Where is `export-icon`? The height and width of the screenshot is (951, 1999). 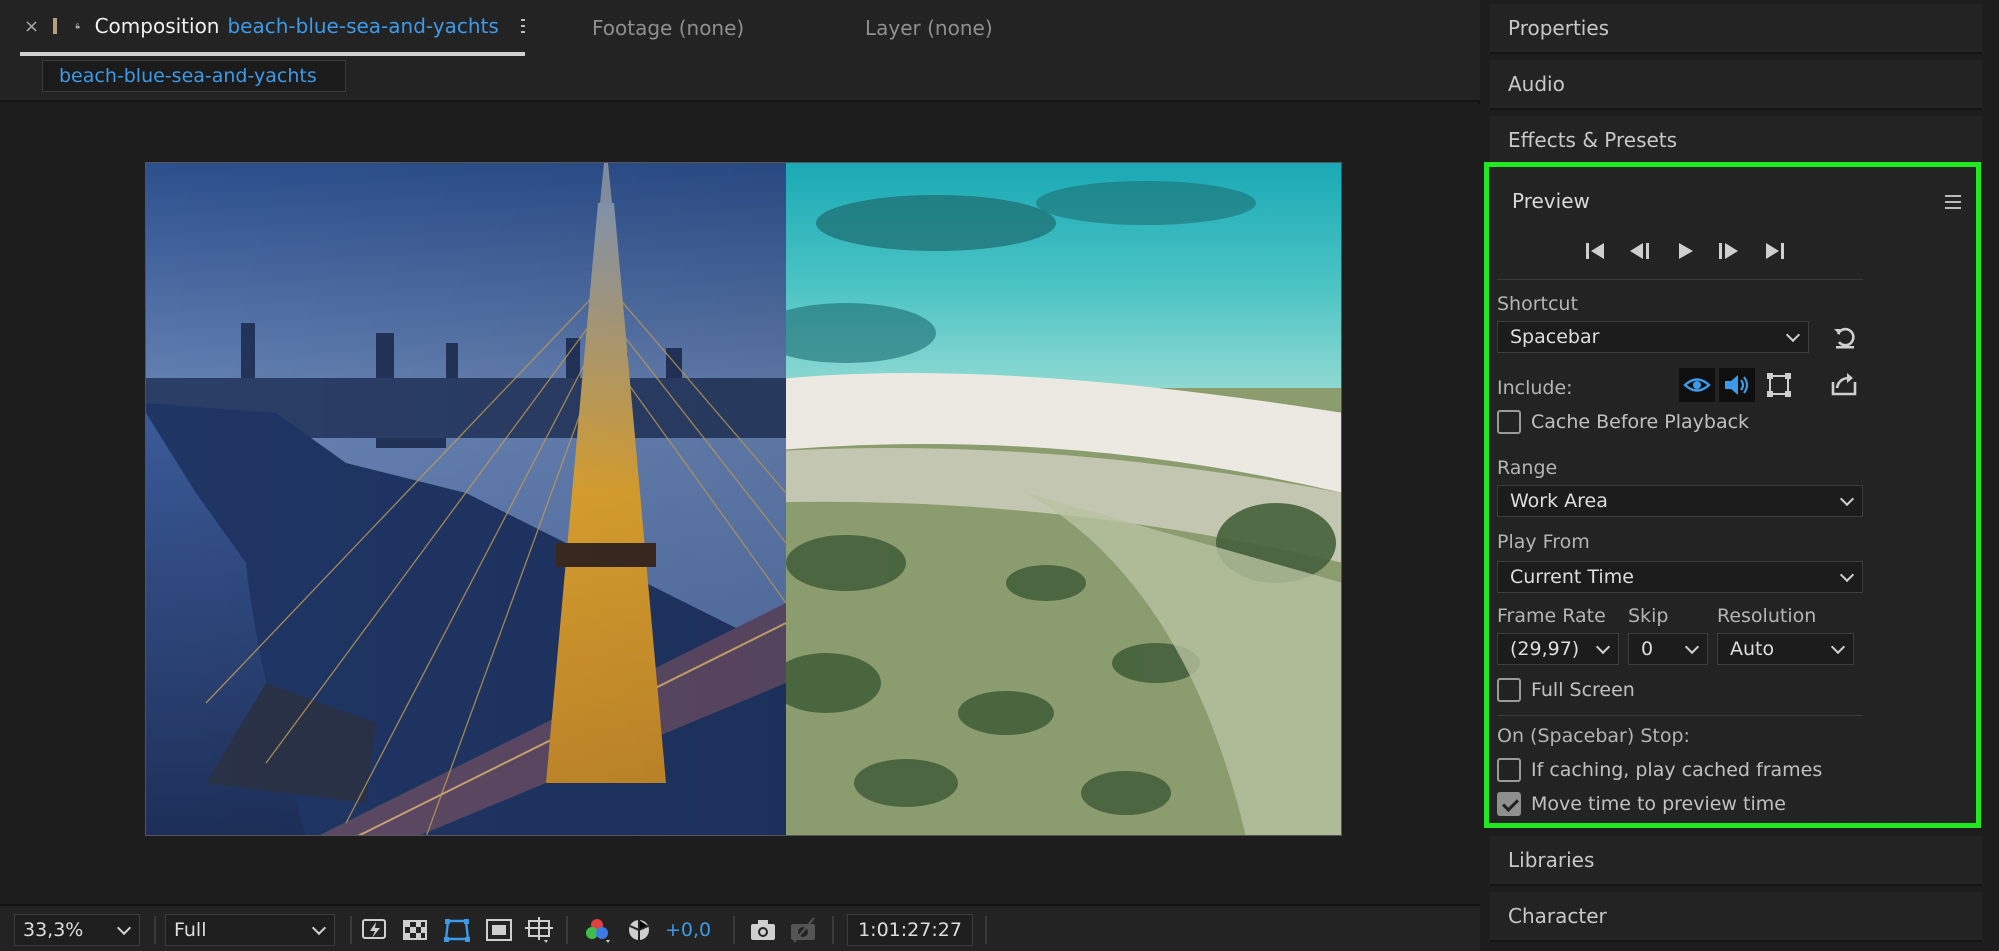 export-icon is located at coordinates (1844, 385).